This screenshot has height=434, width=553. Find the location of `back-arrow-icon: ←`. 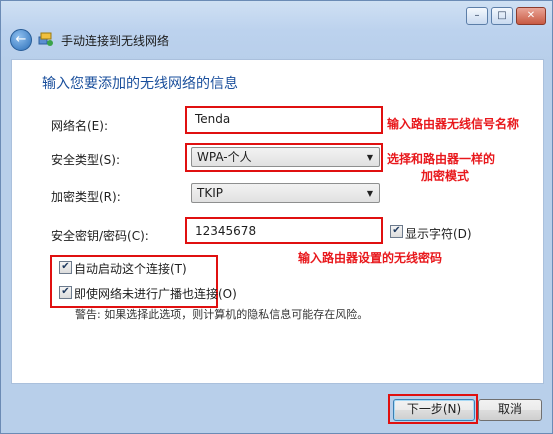

back-arrow-icon: ← is located at coordinates (21, 40).